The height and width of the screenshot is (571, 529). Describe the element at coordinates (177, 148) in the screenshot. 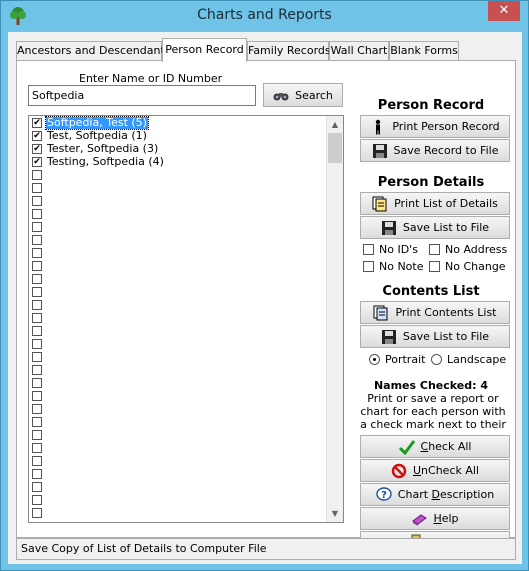

I see `list-item: ✔ Tester, Softpedia (3)` at that location.